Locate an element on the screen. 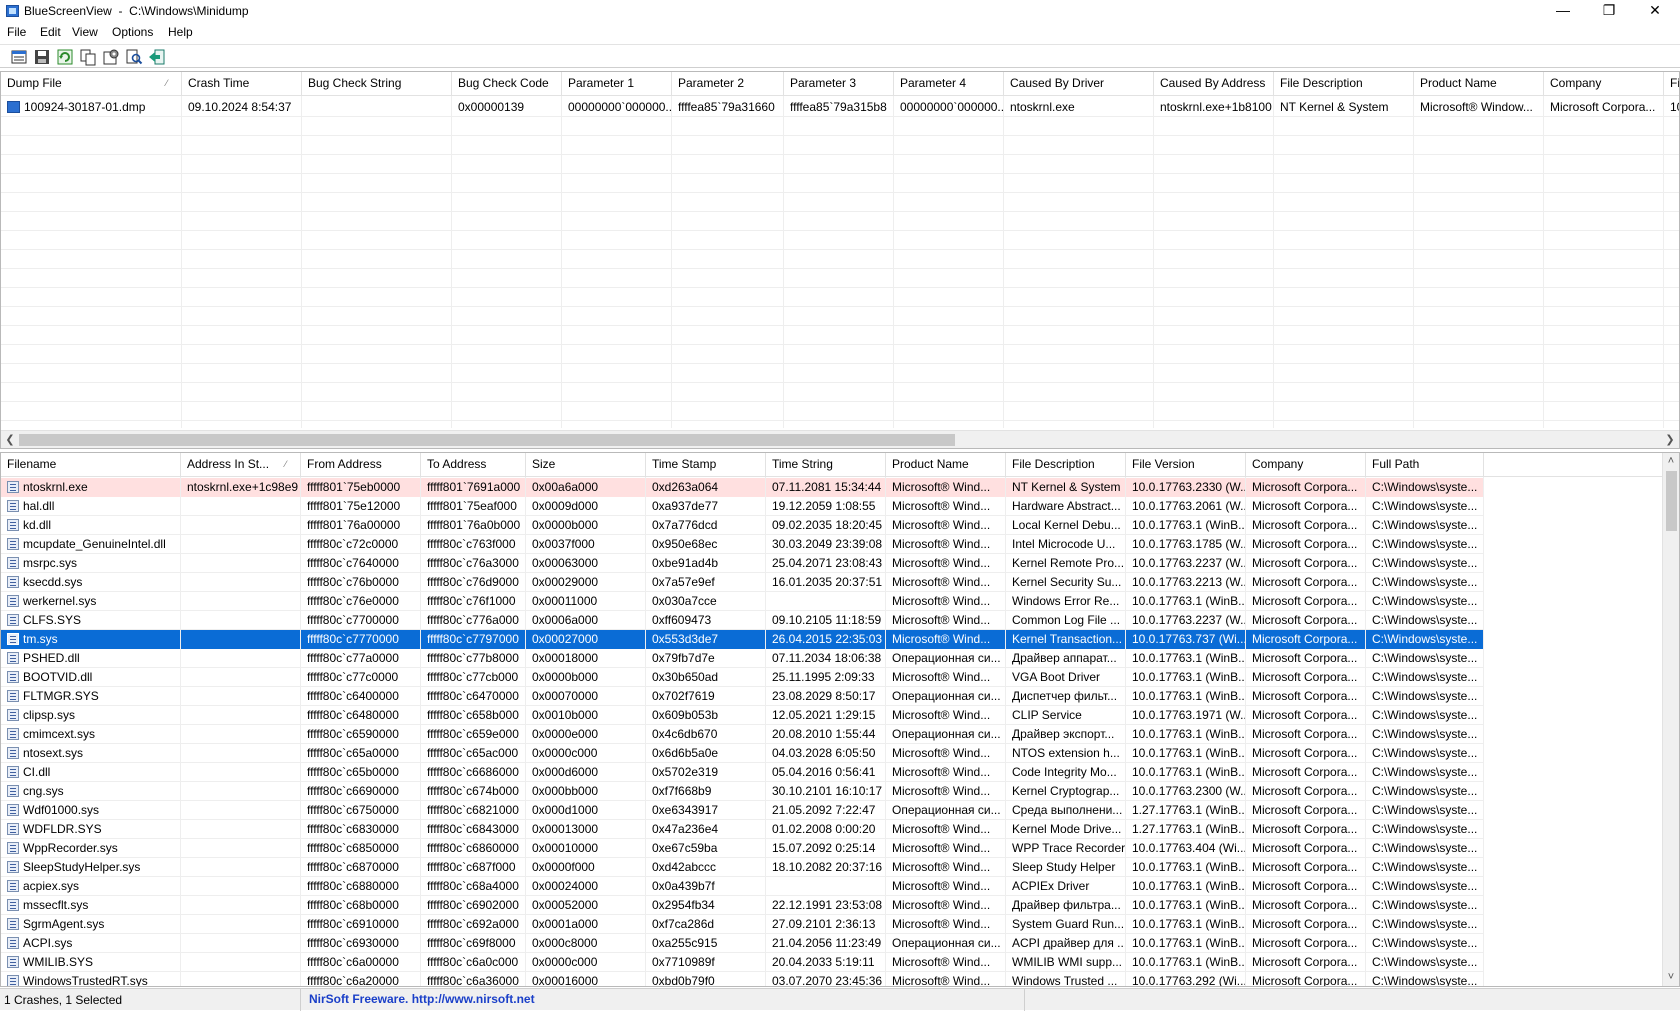 This screenshot has width=1680, height=1011. menu-view: View is located at coordinates (85, 32).